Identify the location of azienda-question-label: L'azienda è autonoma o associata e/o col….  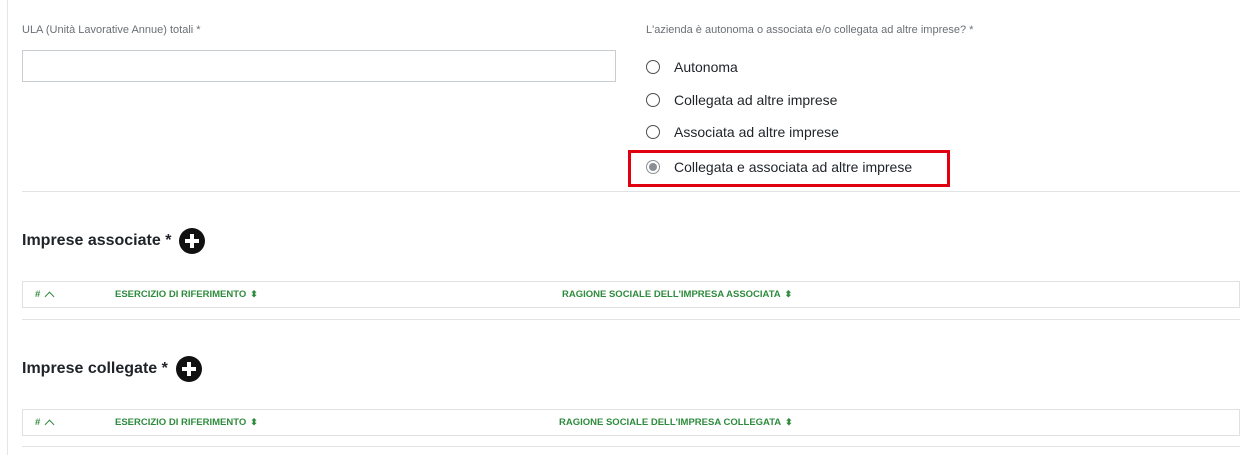
(810, 30).